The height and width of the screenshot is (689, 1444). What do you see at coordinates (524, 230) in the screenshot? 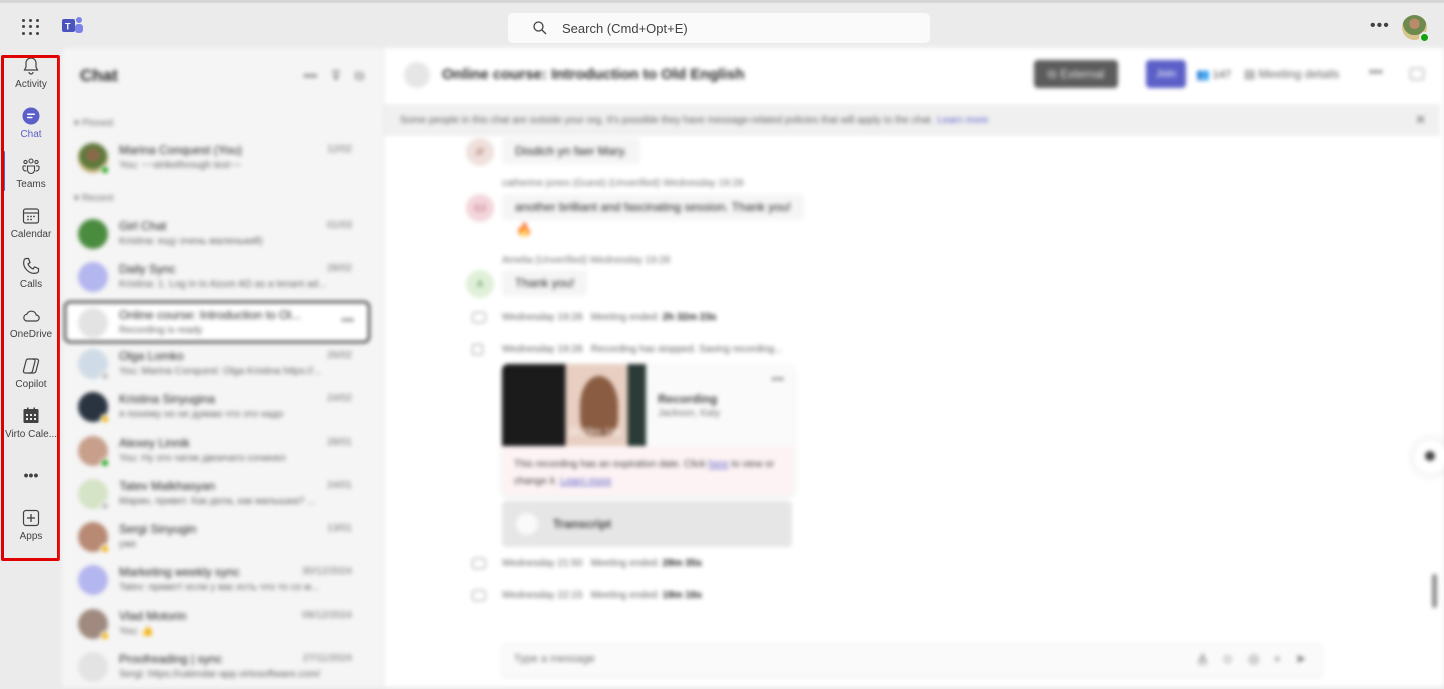
I see `reaction-fire-icon: 🔥` at bounding box center [524, 230].